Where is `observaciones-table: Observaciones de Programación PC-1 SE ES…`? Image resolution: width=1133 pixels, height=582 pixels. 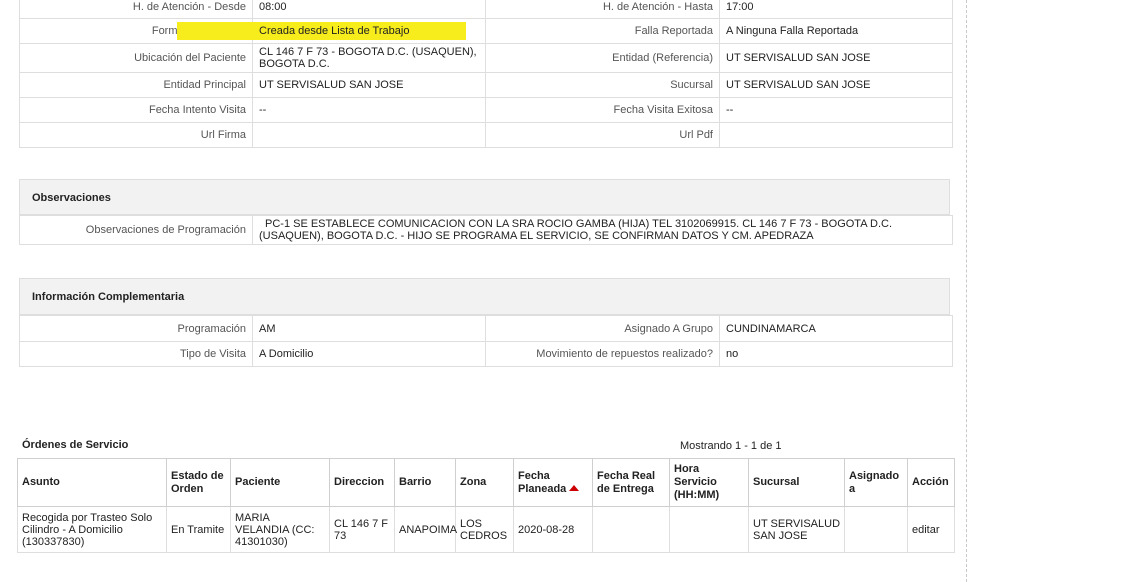
observaciones-table: Observaciones de Programación PC-1 SE ES… is located at coordinates (486, 230).